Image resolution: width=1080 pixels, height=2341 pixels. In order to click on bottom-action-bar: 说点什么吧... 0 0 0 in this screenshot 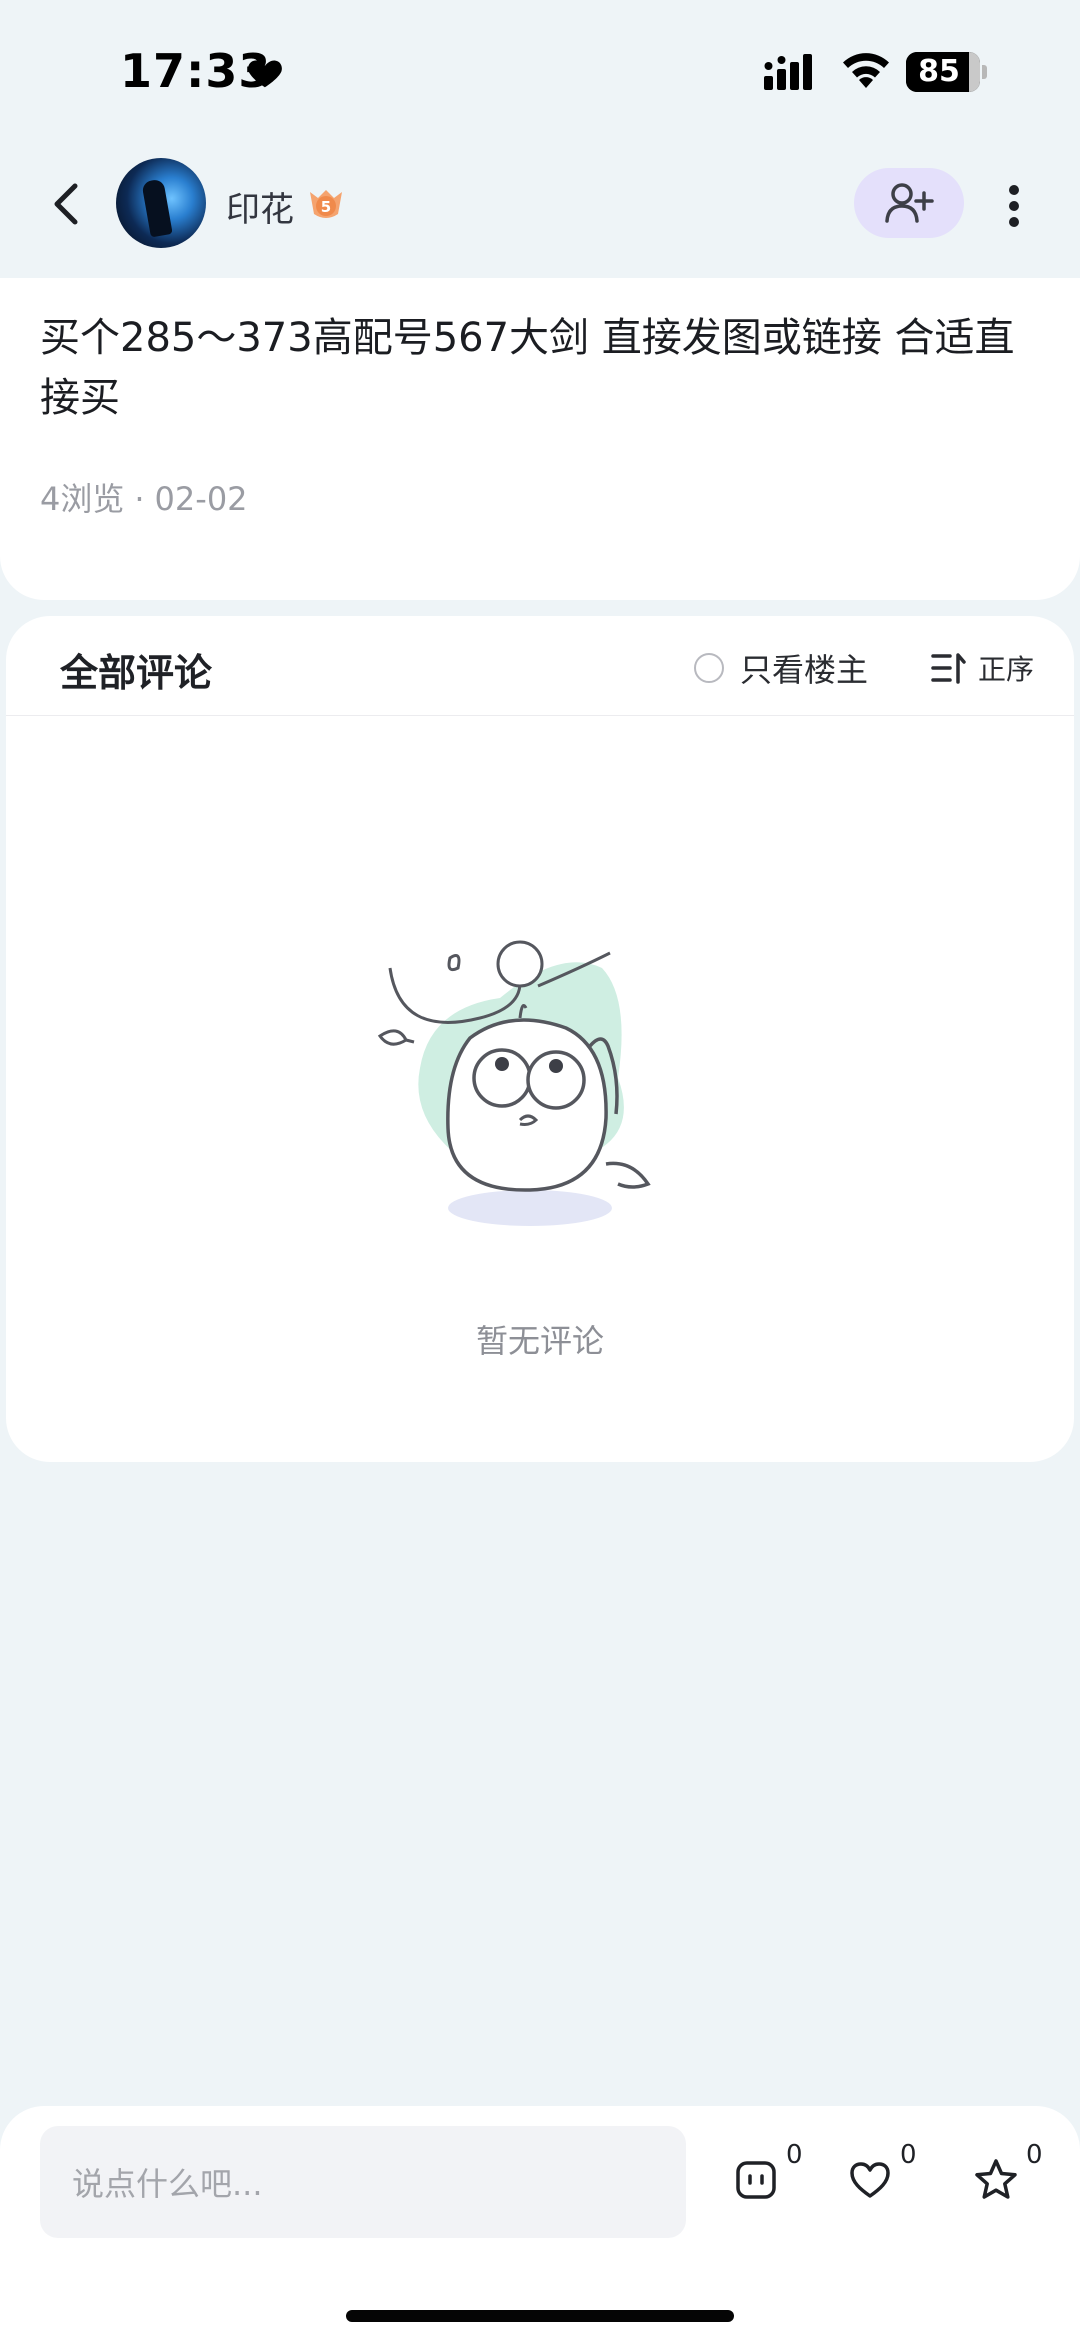, I will do `click(540, 2223)`.